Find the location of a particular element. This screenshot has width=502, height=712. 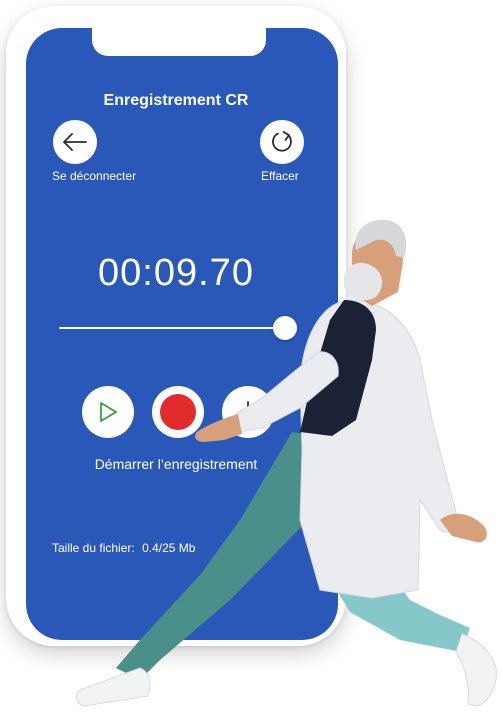

file-size-info: Taille du fichier: 0.4/25 Mb is located at coordinates (123, 548).